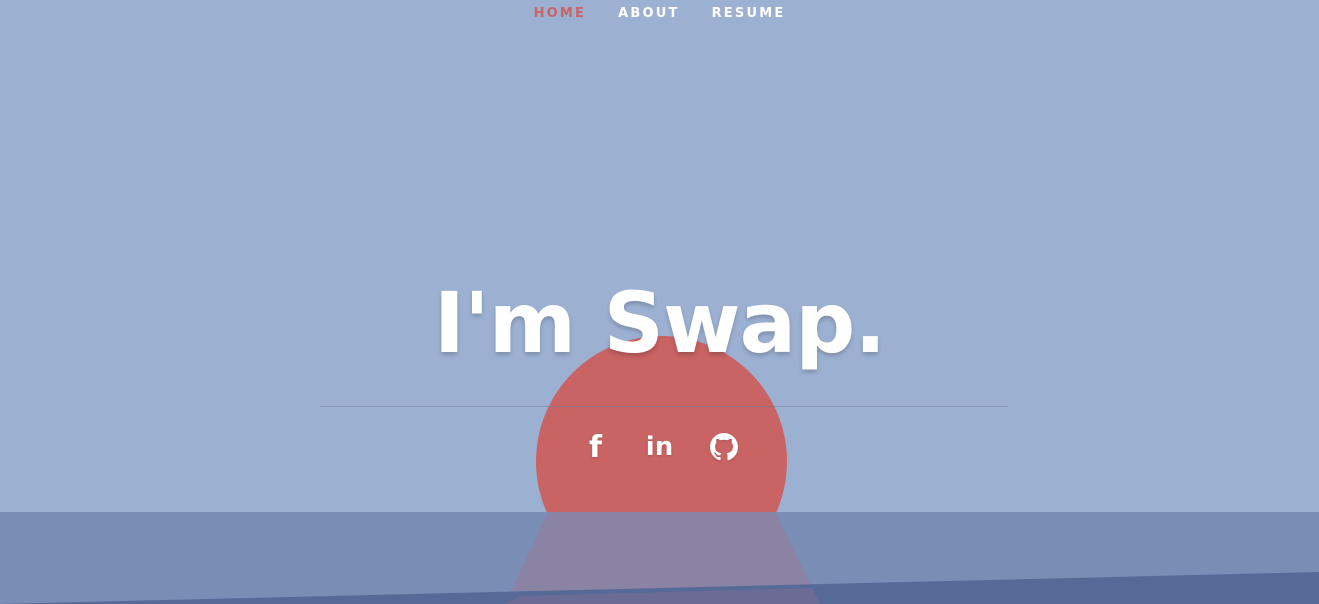 The width and height of the screenshot is (1319, 604). I want to click on linkedin-icon: in, so click(660, 447).